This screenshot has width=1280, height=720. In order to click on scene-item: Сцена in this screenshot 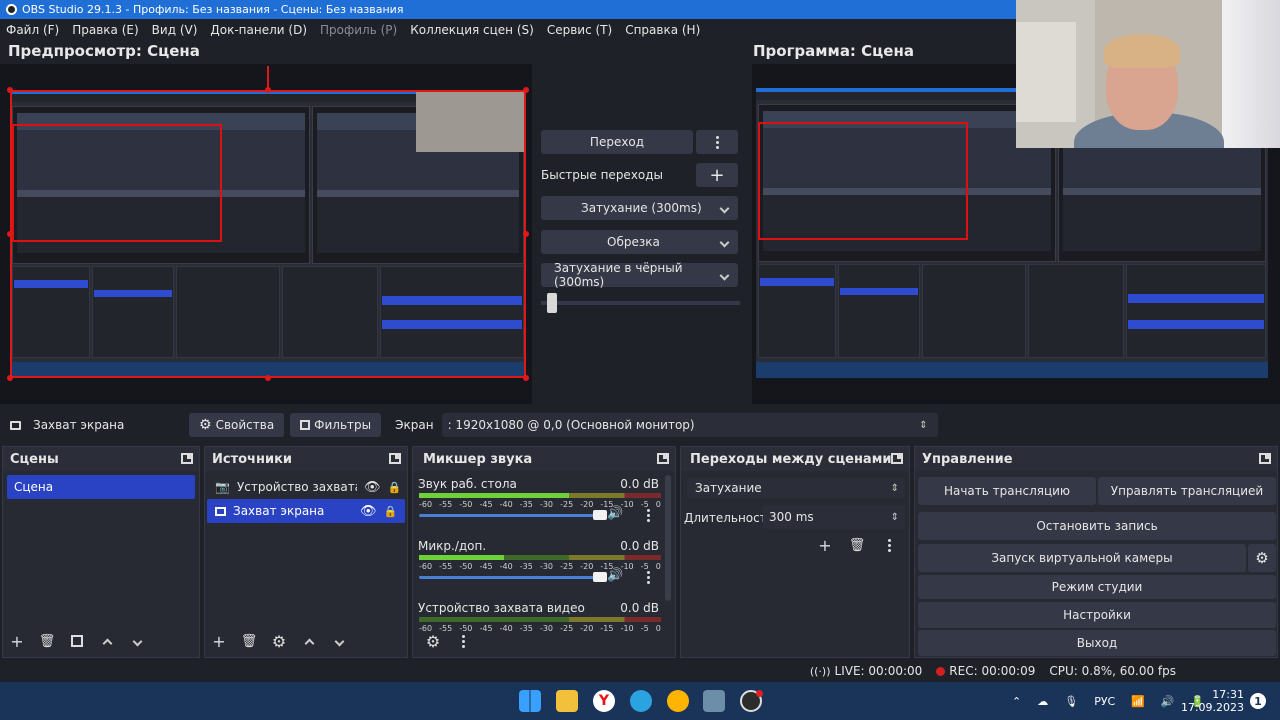, I will do `click(101, 487)`.